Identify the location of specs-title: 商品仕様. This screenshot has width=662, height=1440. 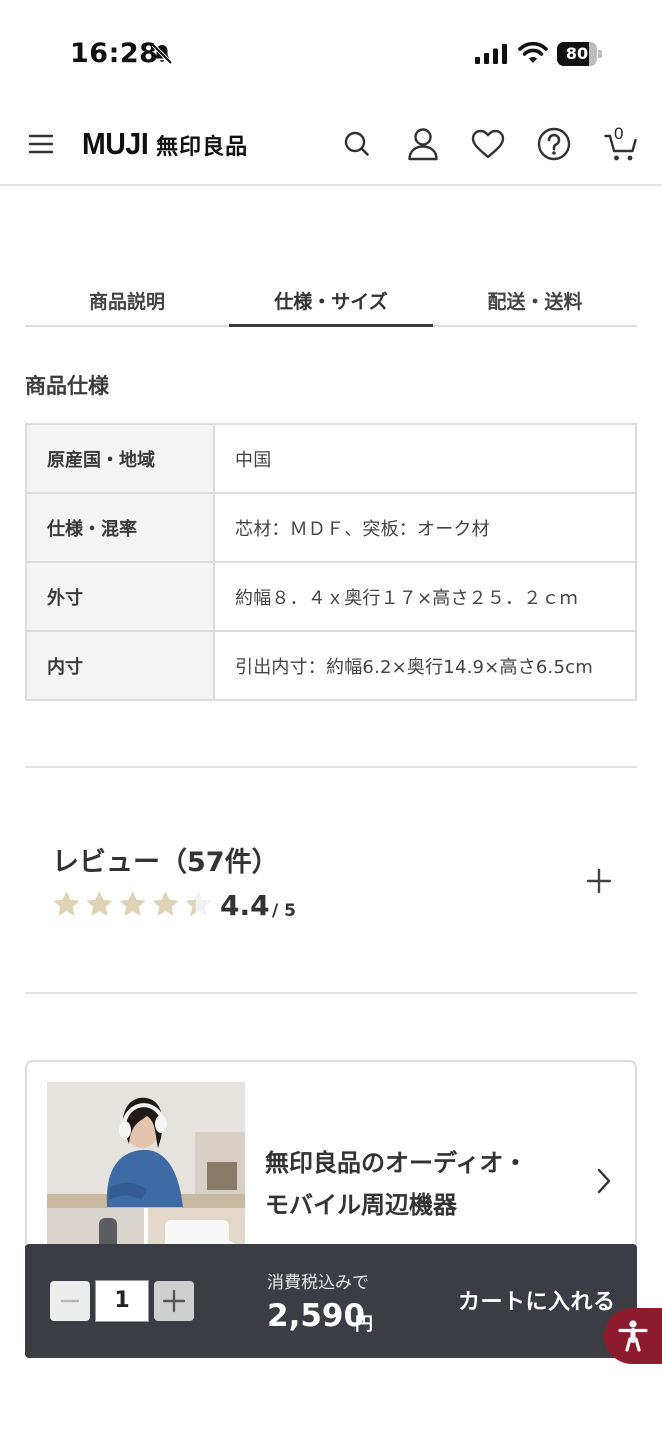
(67, 386).